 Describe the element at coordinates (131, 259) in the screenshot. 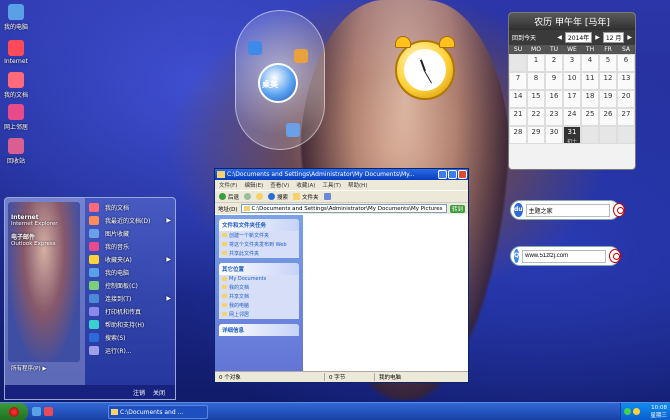

I see `start-menu-item: 收藏夹(A) ▶` at that location.